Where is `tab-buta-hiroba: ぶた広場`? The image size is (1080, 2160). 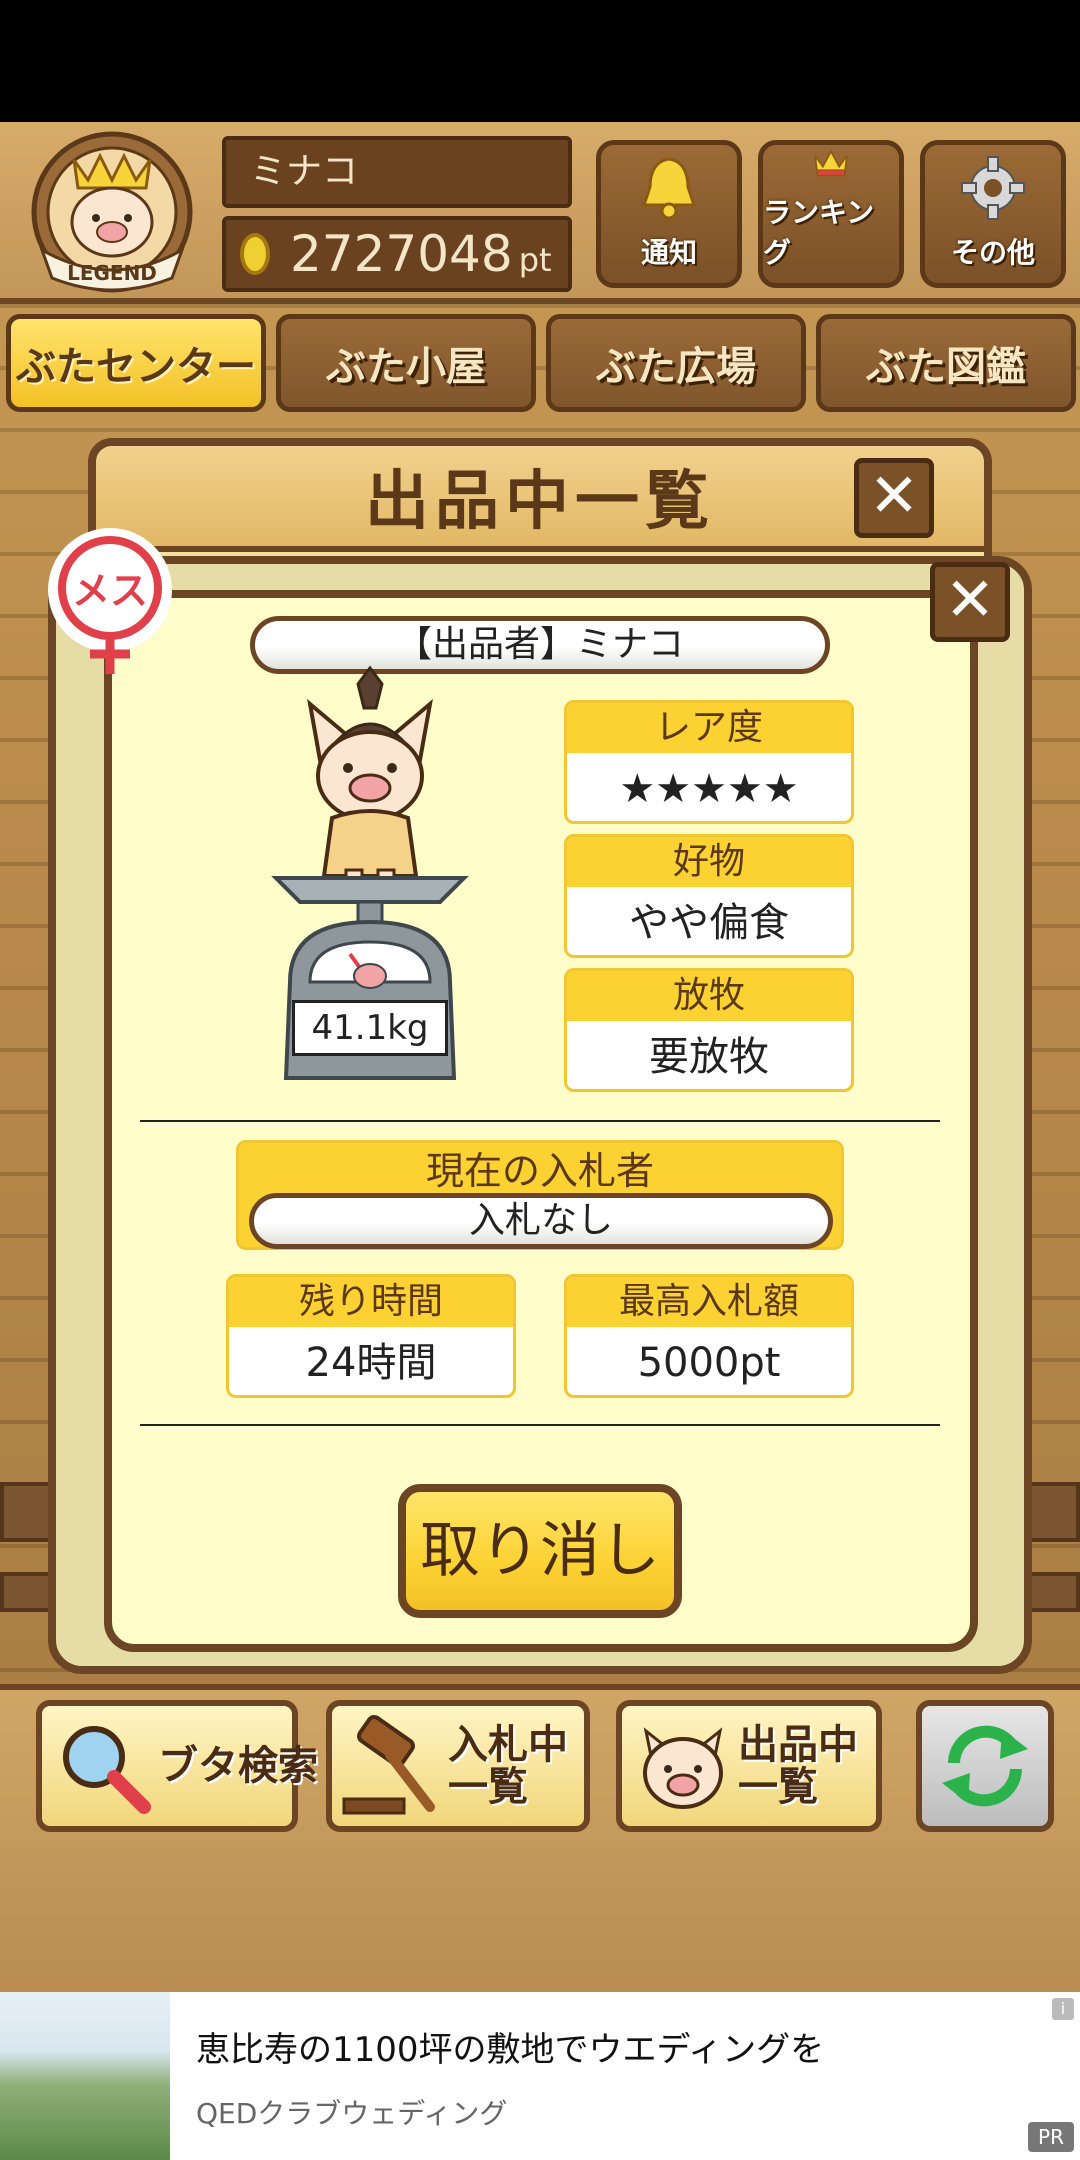
tab-buta-hiroba: ぶた広場 is located at coordinates (676, 363).